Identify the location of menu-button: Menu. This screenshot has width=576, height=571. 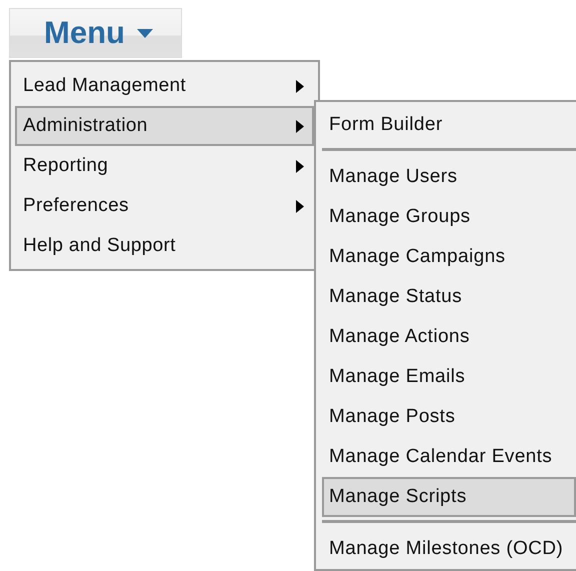
(95, 33).